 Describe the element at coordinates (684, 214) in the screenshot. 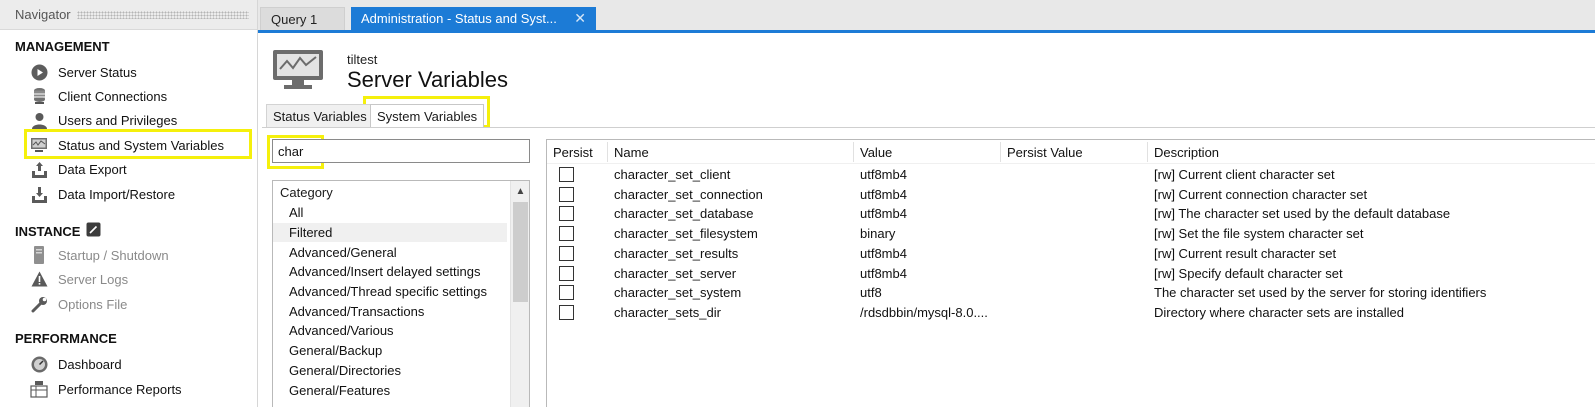

I see `cell-name: character_set_database` at that location.